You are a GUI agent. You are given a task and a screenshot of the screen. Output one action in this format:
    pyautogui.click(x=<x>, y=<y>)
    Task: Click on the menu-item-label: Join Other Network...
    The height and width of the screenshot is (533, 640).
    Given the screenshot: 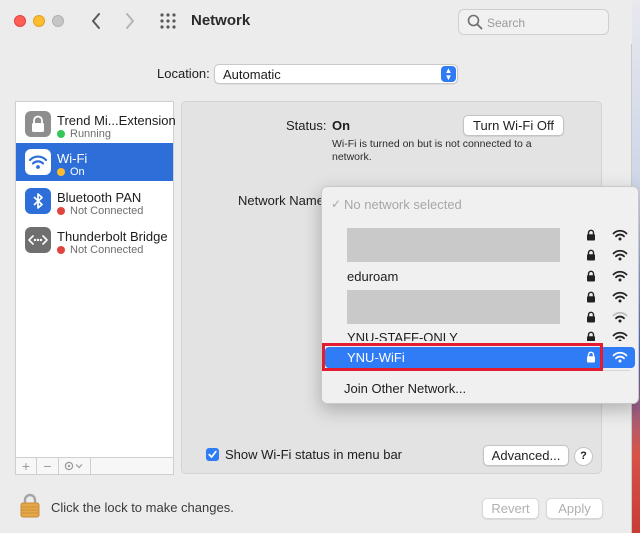 What is the action you would take?
    pyautogui.click(x=405, y=388)
    